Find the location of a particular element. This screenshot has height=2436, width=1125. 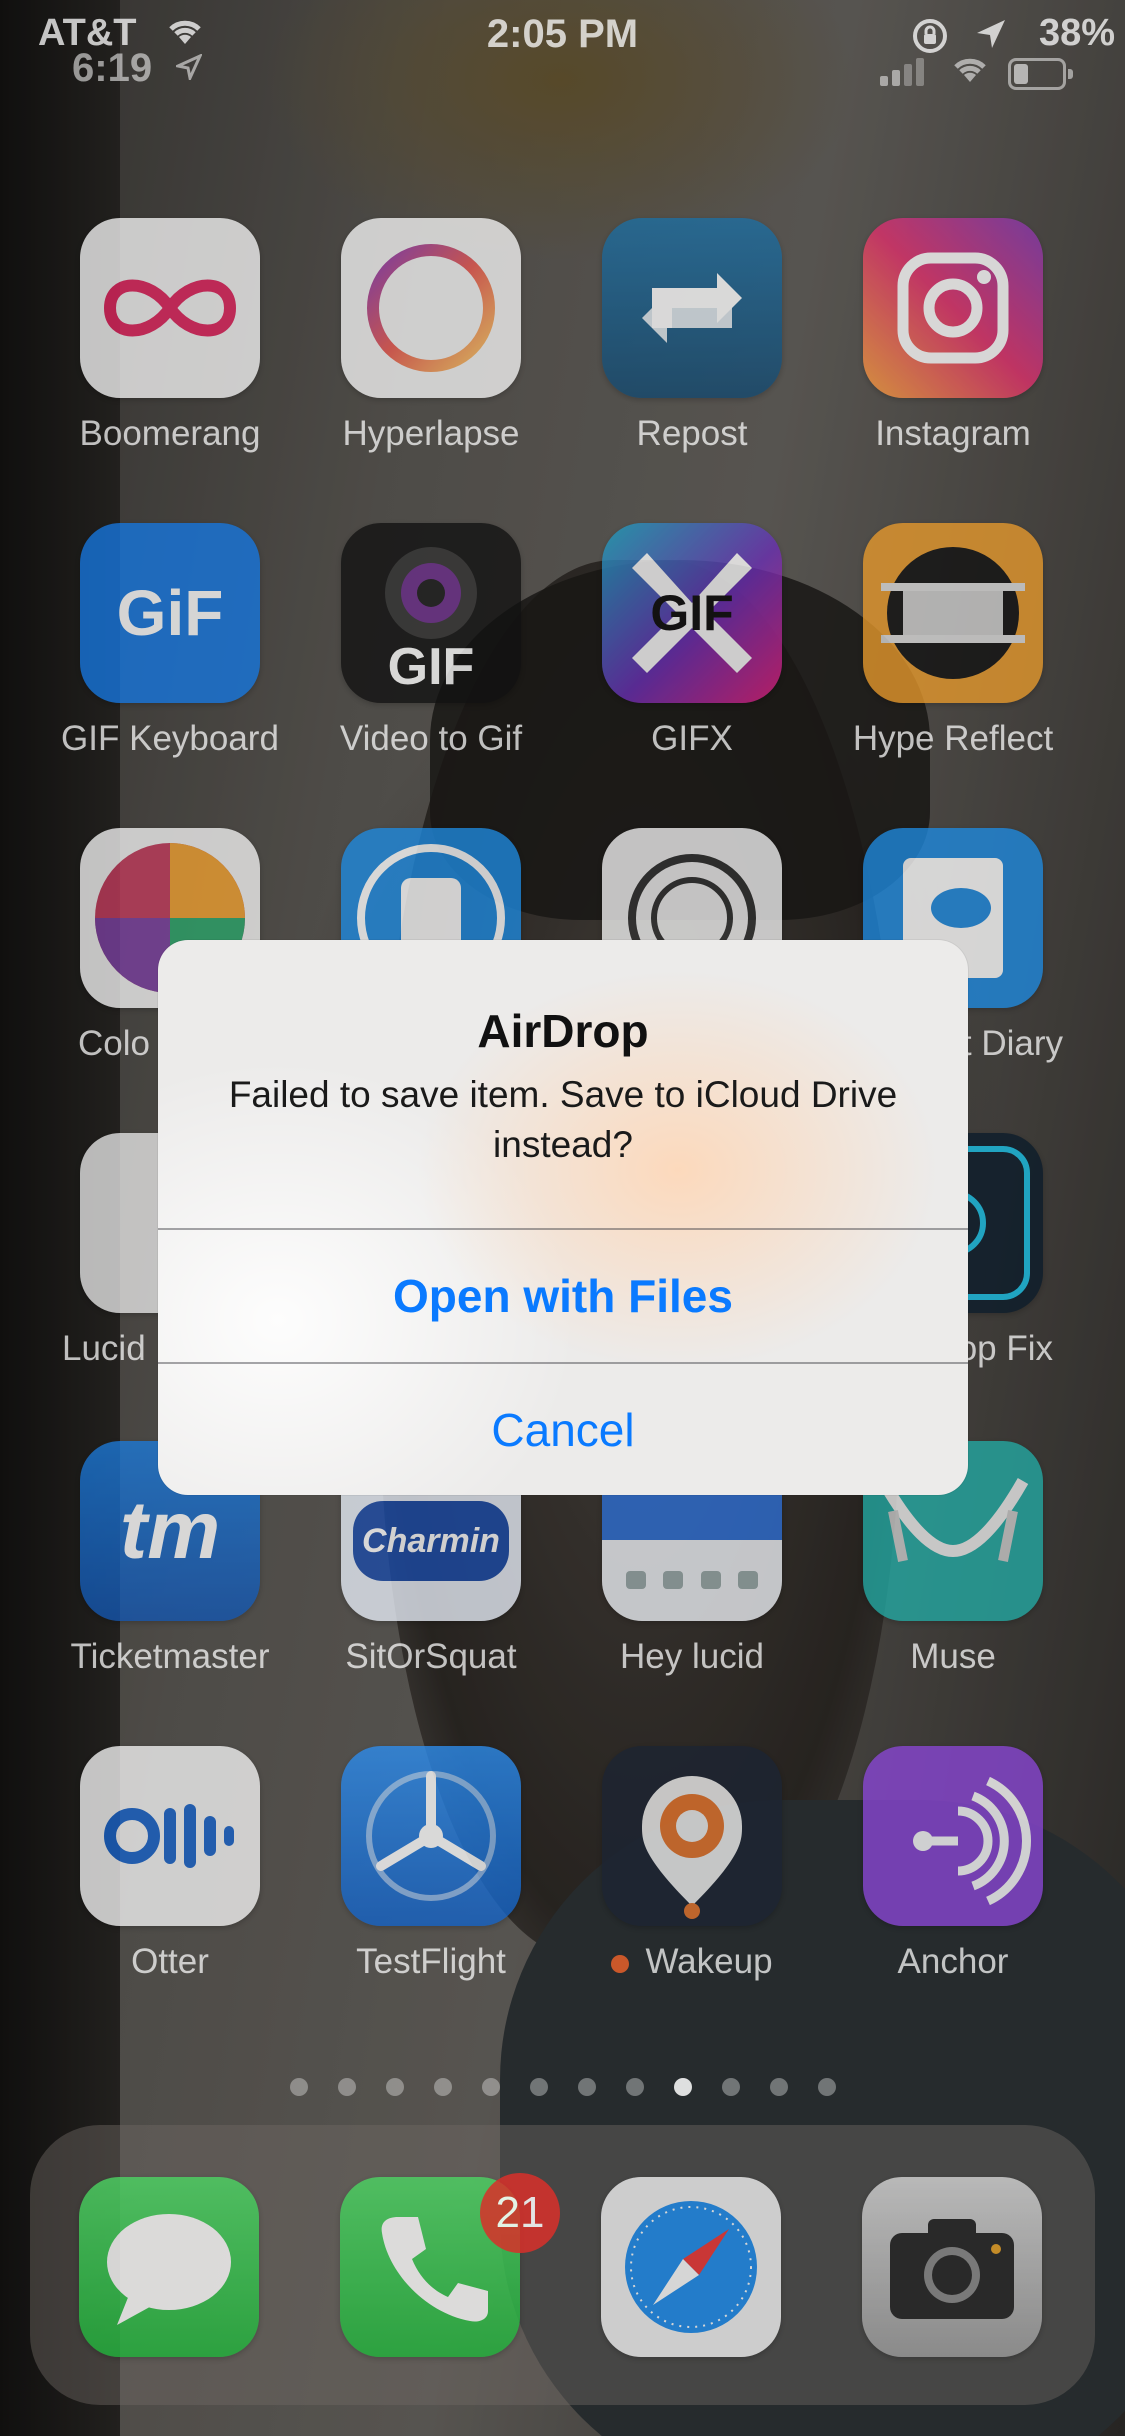

video-to-gif-icon: GIF is located at coordinates (431, 613).